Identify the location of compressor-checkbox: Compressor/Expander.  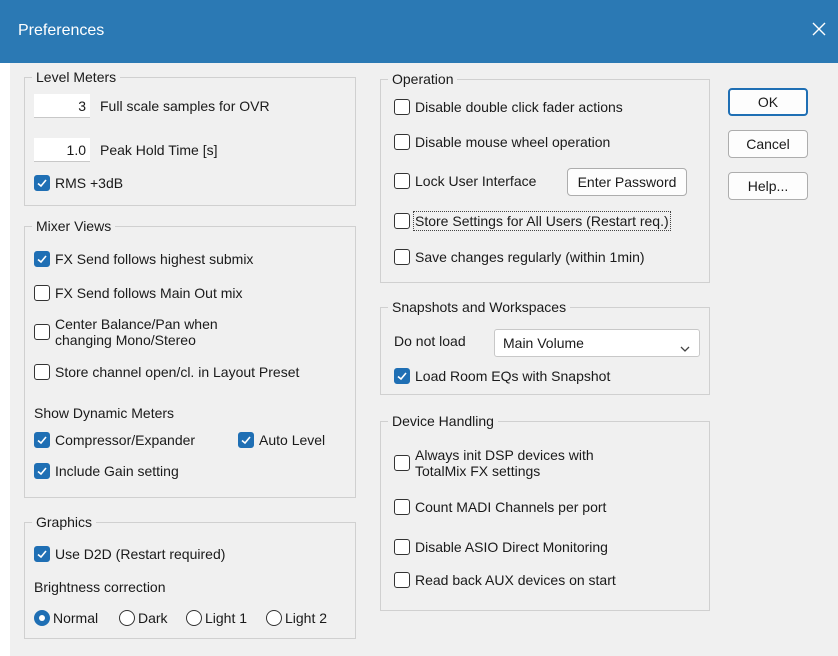
(114, 440).